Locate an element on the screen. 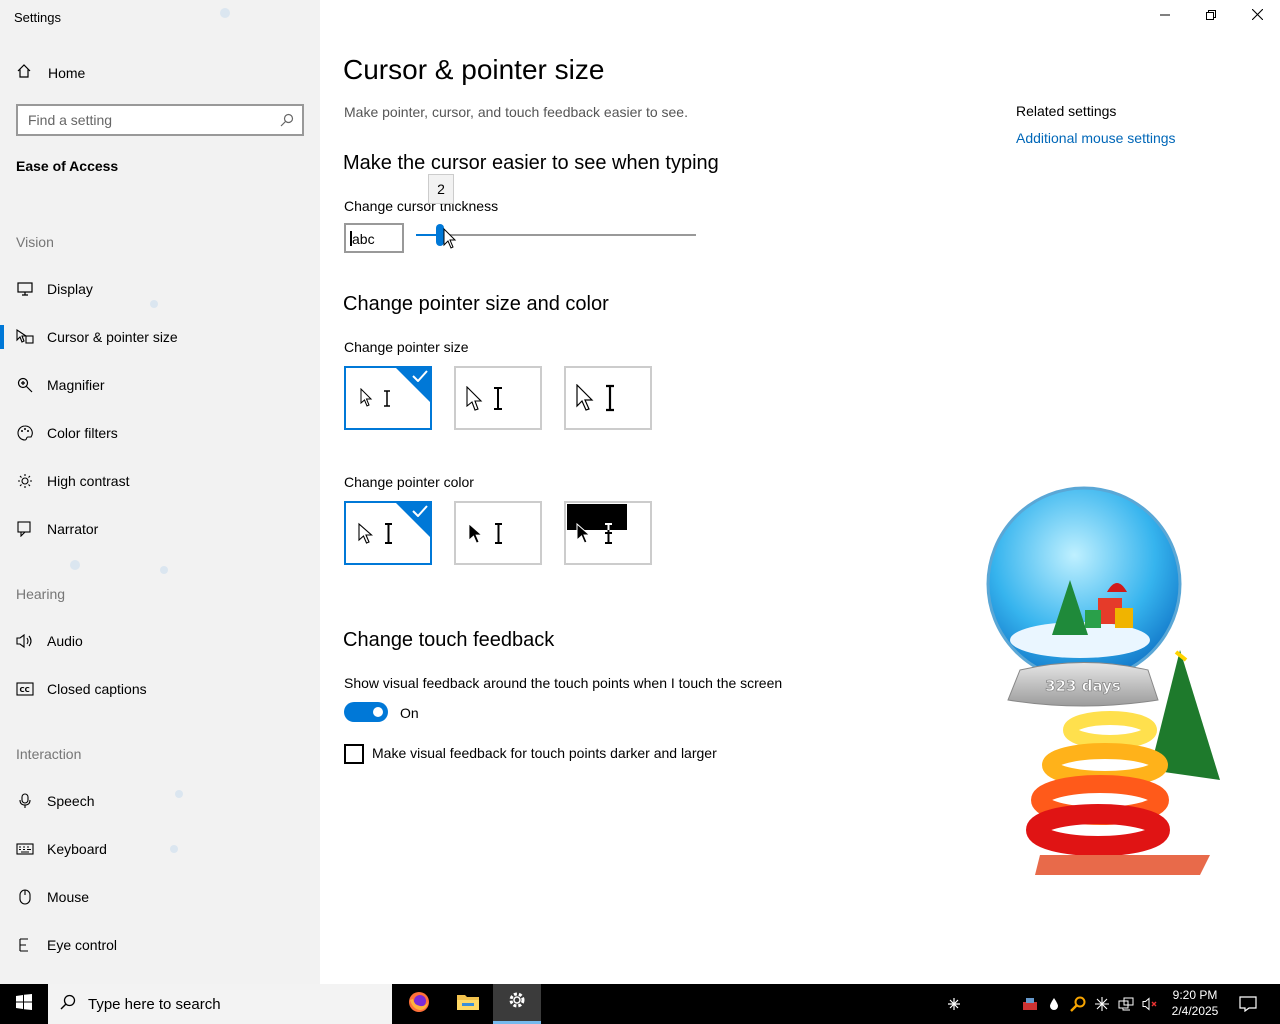  additional-mouse-settings-link: Additional mouse settings is located at coordinates (1096, 138).